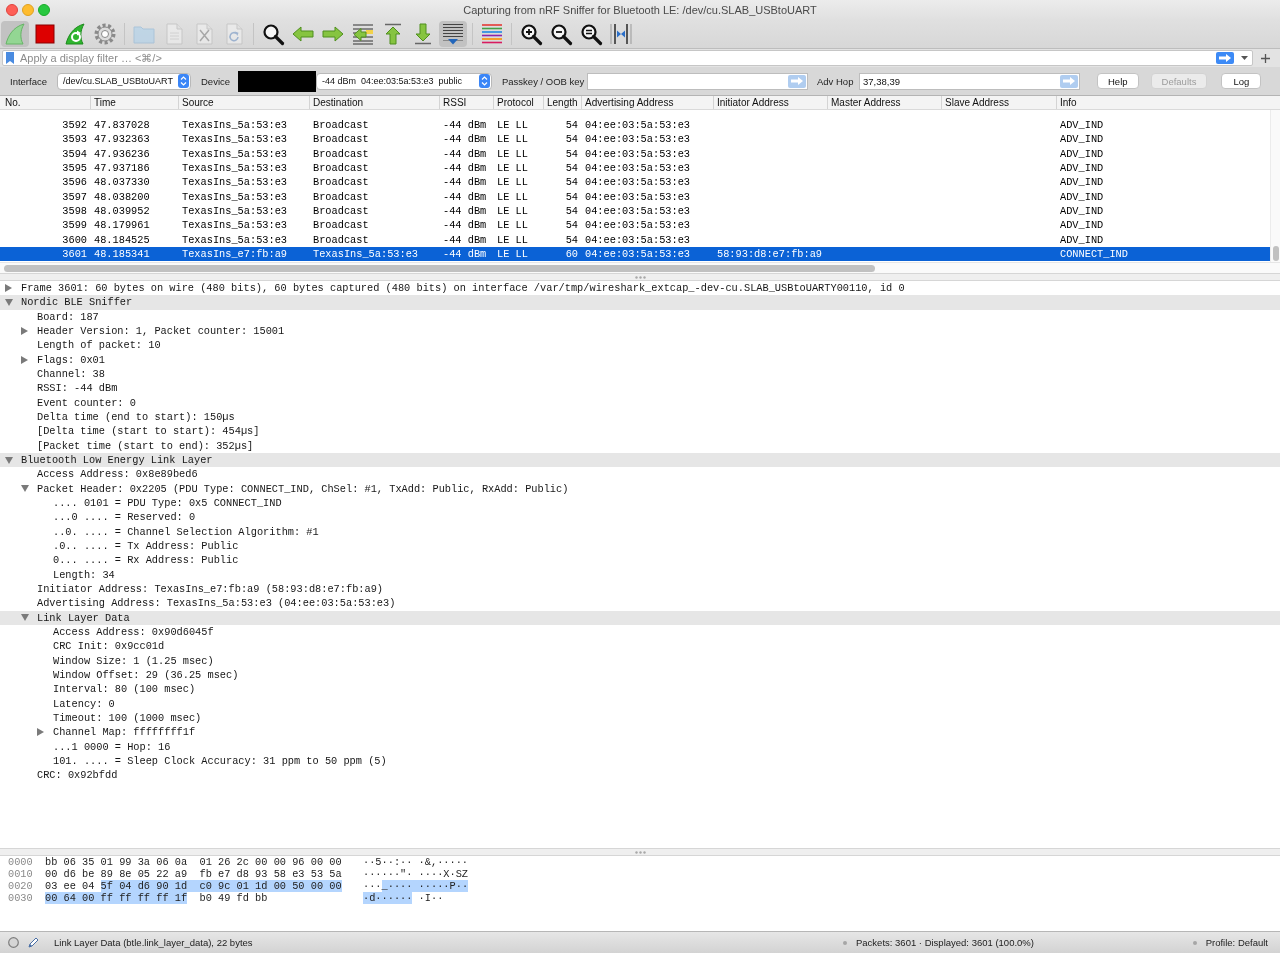 The width and height of the screenshot is (1280, 953). I want to click on tree-item: CRC Init: 0x9cc01d, so click(109, 646).